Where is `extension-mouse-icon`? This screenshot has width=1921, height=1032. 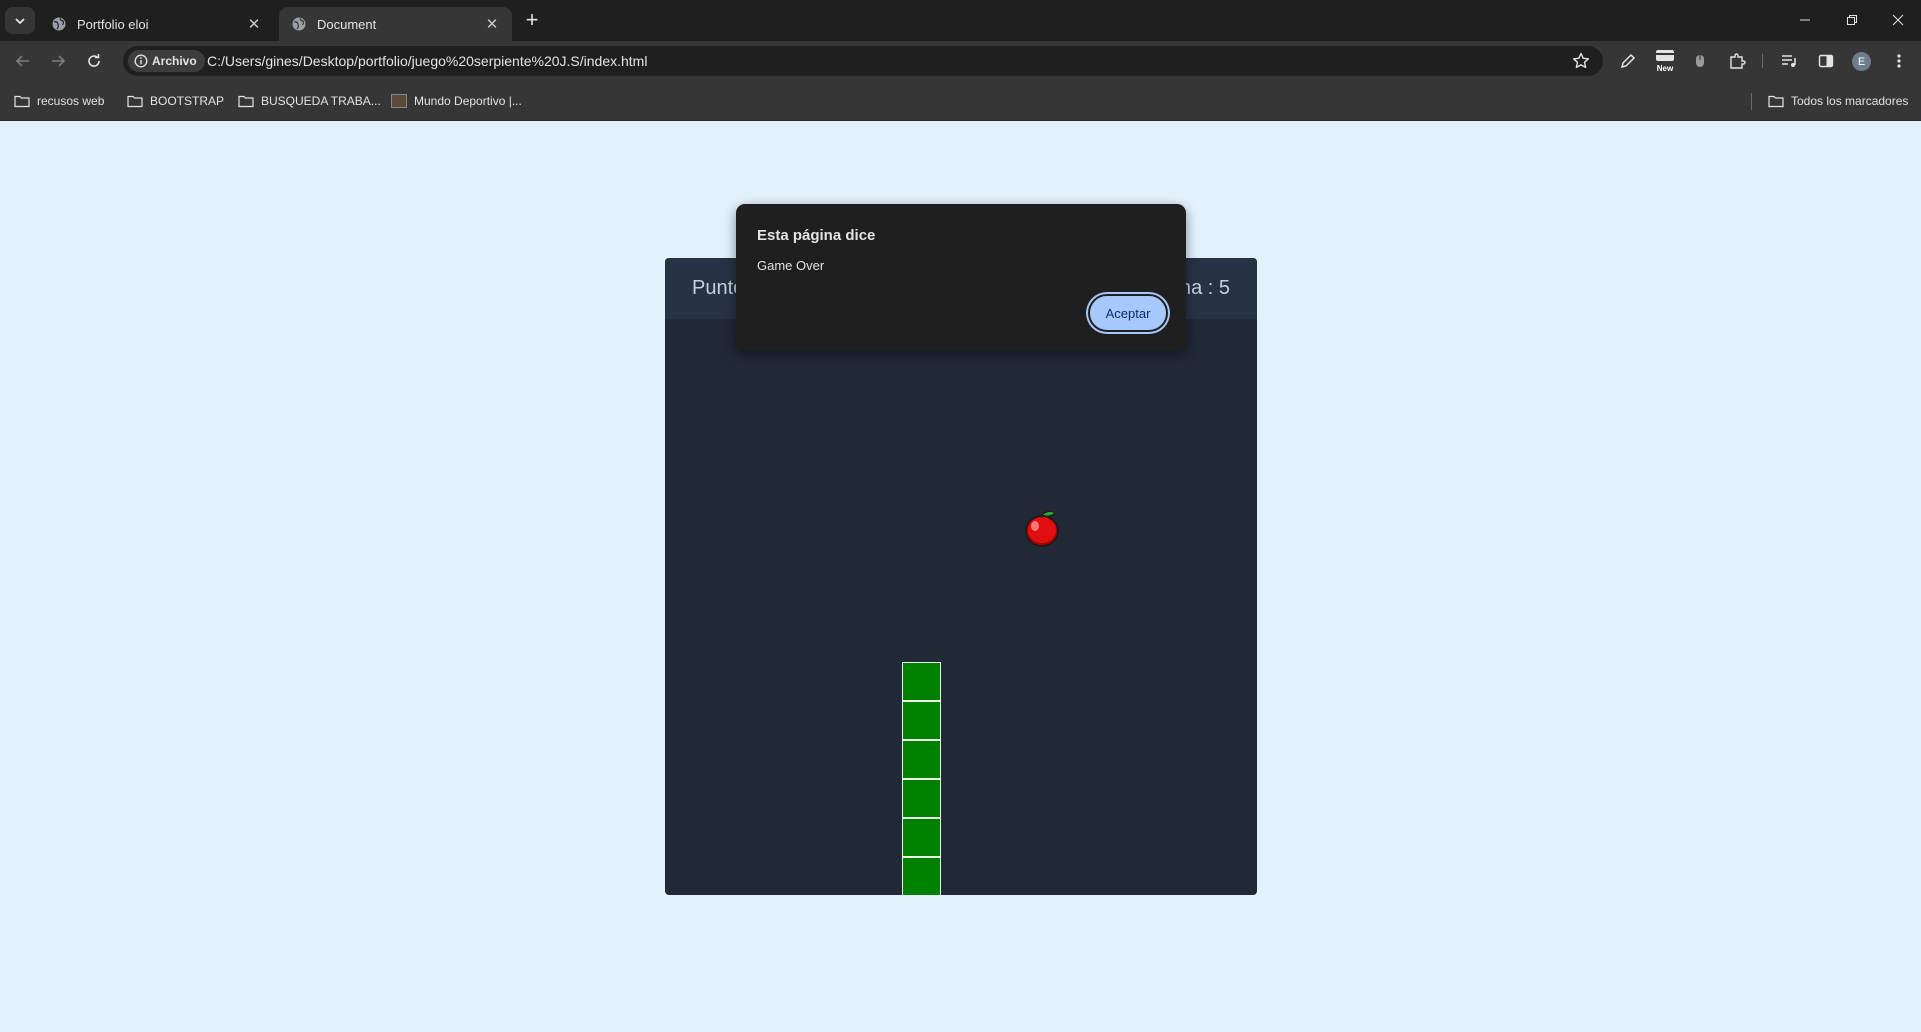 extension-mouse-icon is located at coordinates (1700, 61).